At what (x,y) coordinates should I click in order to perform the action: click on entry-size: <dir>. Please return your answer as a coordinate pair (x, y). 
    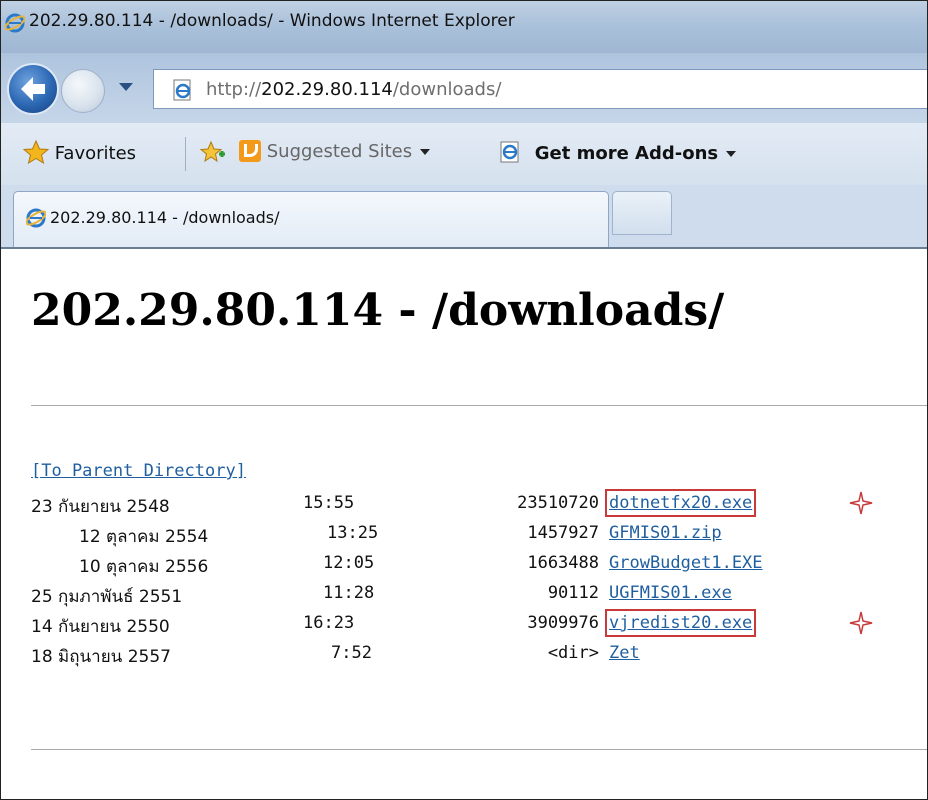
    Looking at the image, I should click on (573, 653).